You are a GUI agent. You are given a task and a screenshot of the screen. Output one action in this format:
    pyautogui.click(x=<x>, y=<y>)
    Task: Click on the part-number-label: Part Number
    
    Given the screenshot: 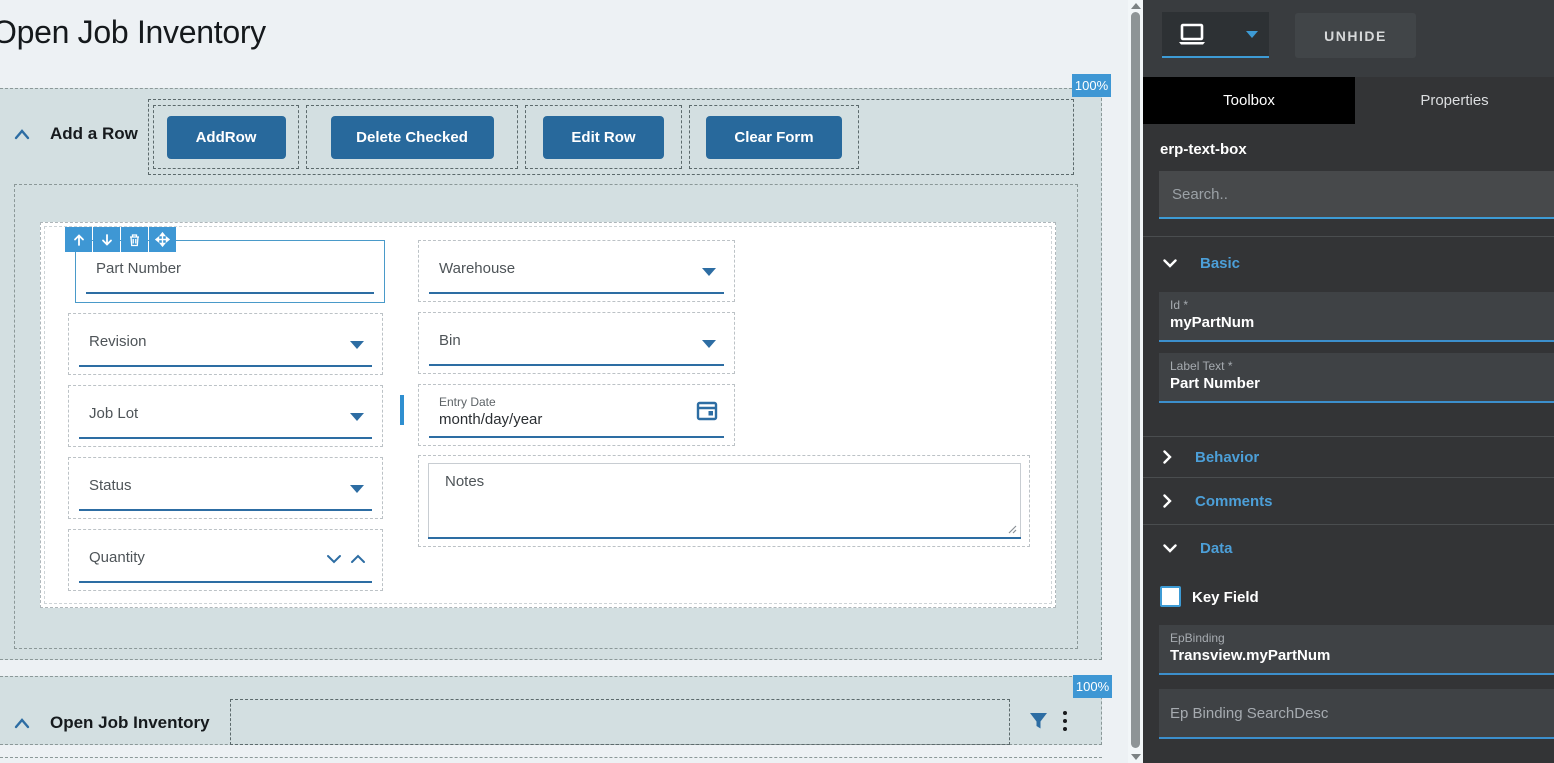 What is the action you would take?
    pyautogui.click(x=139, y=268)
    